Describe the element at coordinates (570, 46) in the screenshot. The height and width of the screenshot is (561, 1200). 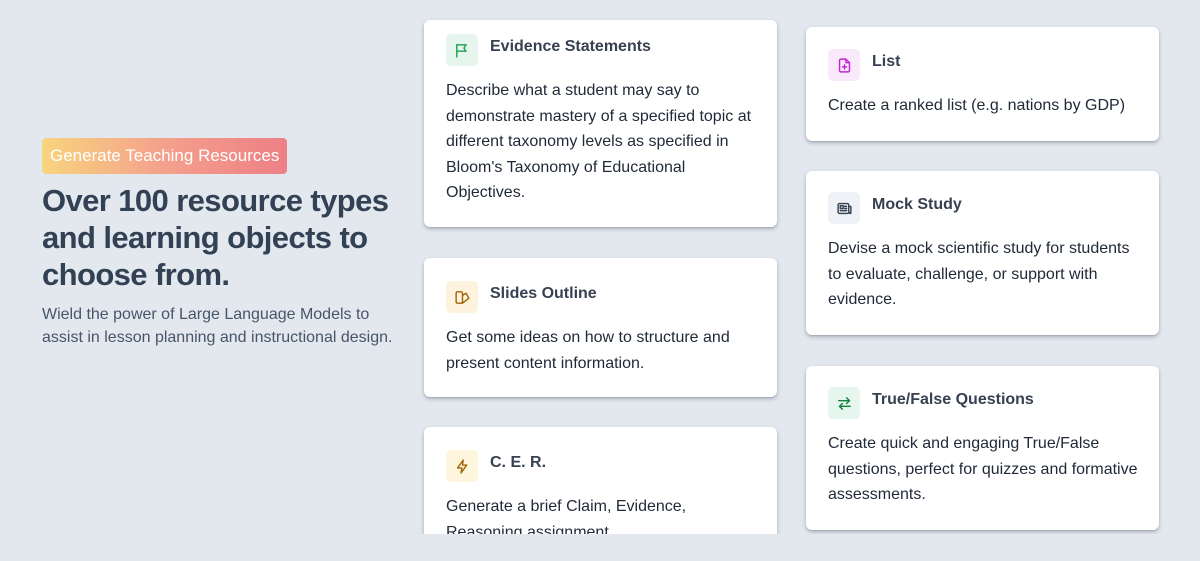
I see `card-title: Evidence Statements` at that location.